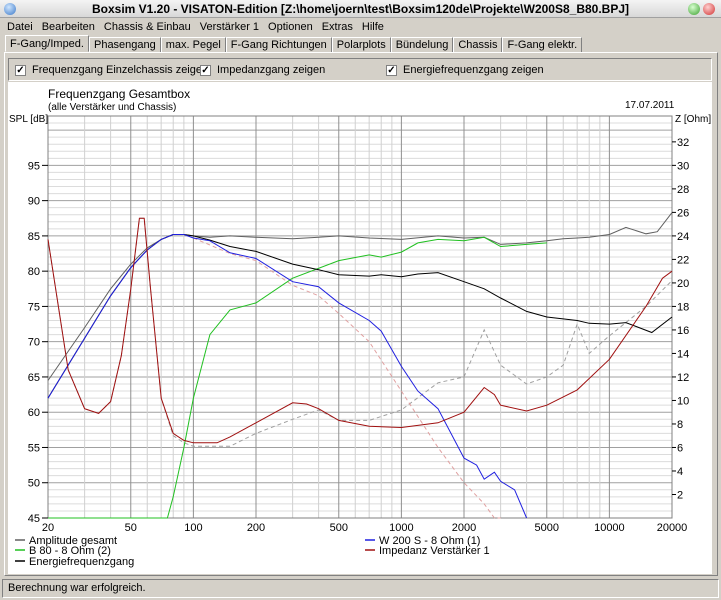 Image resolution: width=721 pixels, height=600 pixels. Describe the element at coordinates (683, 331) in the screenshot. I see `y2-tick-label: 16` at that location.